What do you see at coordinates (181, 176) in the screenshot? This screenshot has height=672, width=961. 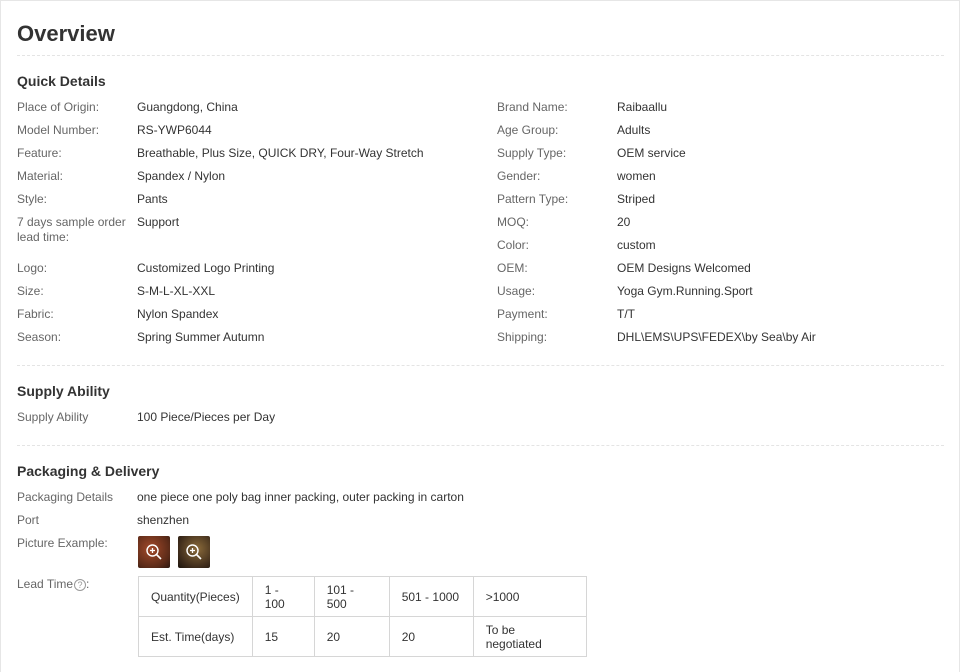 I see `material-value: Spandex / Nylon` at bounding box center [181, 176].